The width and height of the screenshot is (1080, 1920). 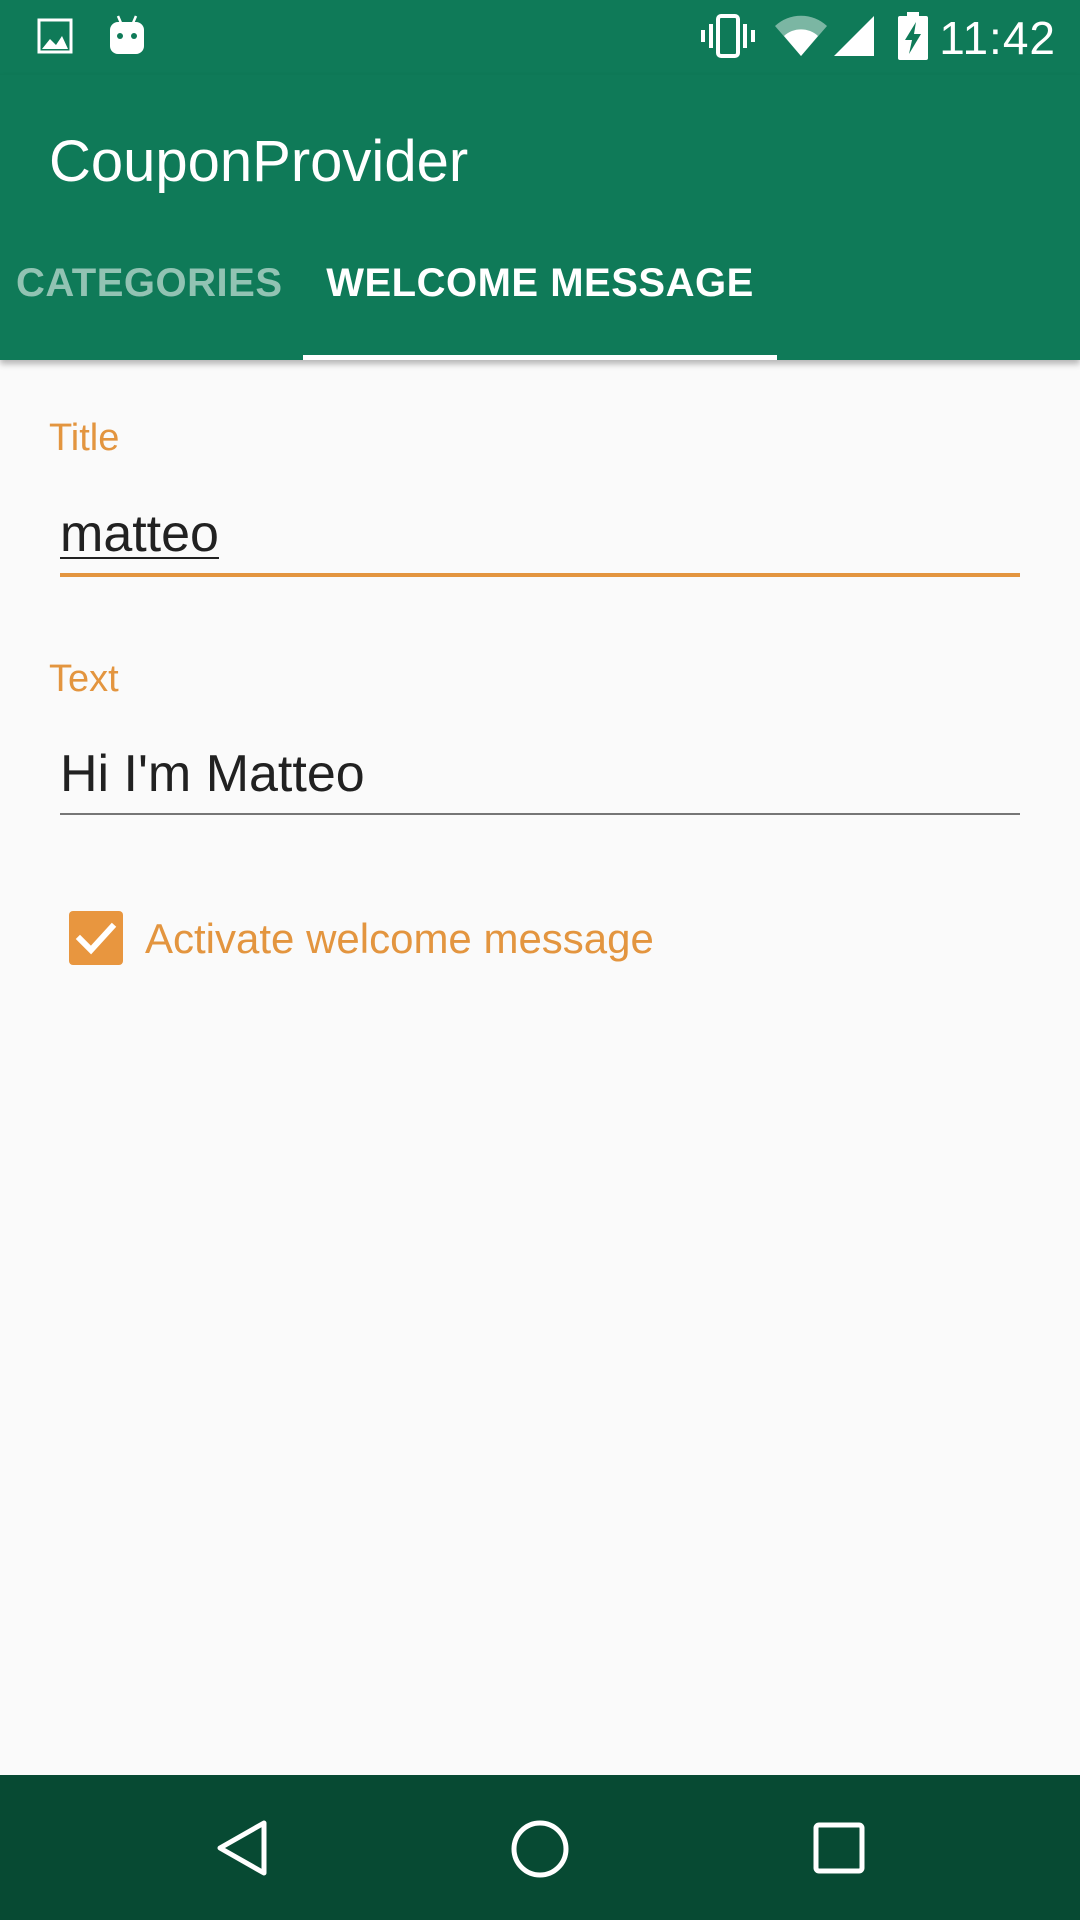 What do you see at coordinates (149, 283) in the screenshot?
I see `tab-categories: CATEGORIES` at bounding box center [149, 283].